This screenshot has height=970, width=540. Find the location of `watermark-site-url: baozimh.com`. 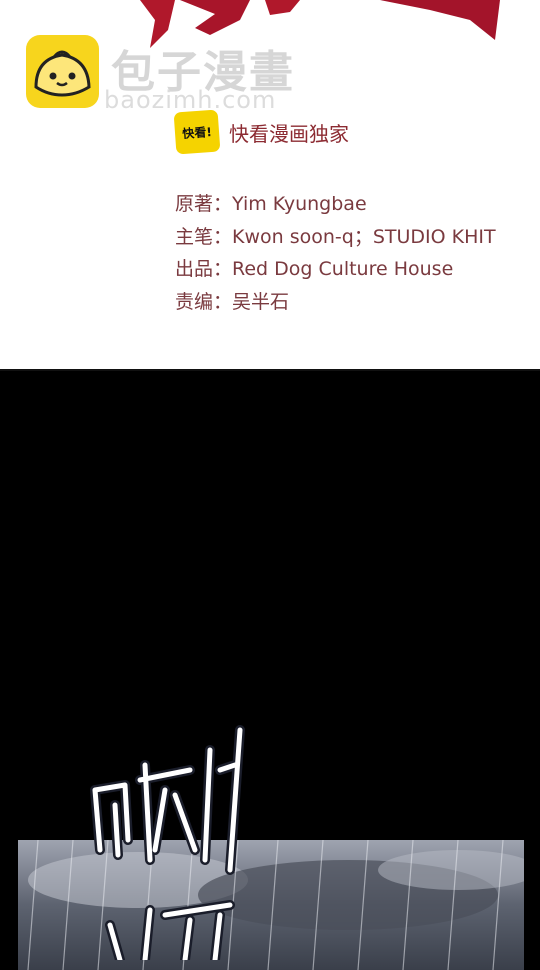

watermark-site-url: baozimh.com is located at coordinates (190, 100).